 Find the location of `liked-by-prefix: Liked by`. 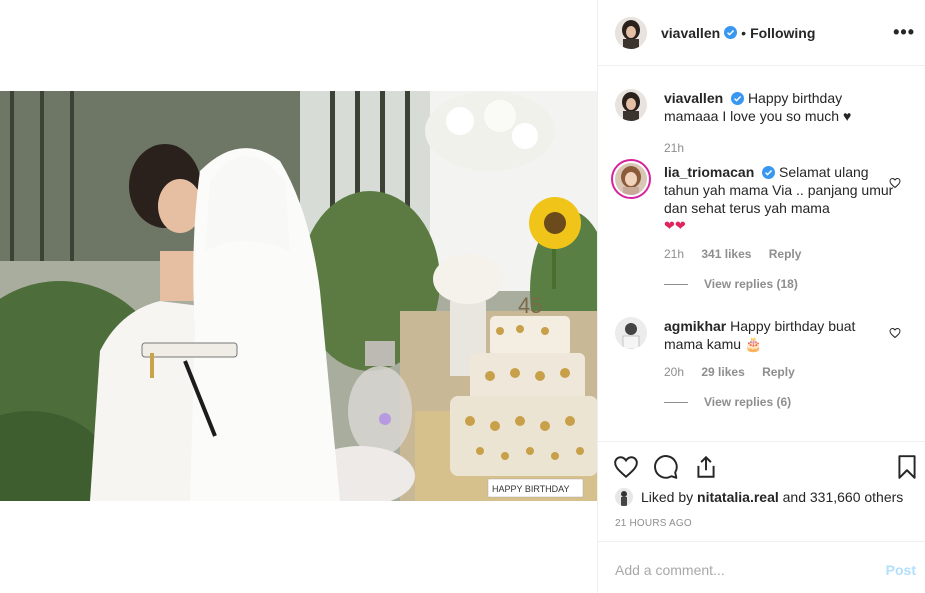

liked-by-prefix: Liked by is located at coordinates (667, 497).